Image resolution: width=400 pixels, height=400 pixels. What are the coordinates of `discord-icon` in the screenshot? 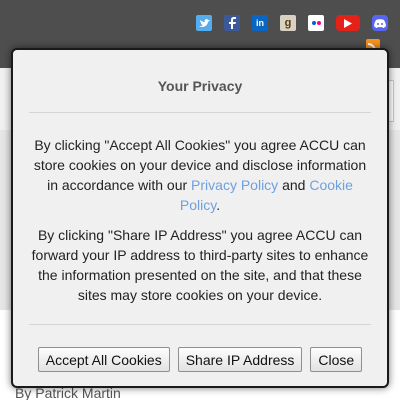 It's located at (380, 23).